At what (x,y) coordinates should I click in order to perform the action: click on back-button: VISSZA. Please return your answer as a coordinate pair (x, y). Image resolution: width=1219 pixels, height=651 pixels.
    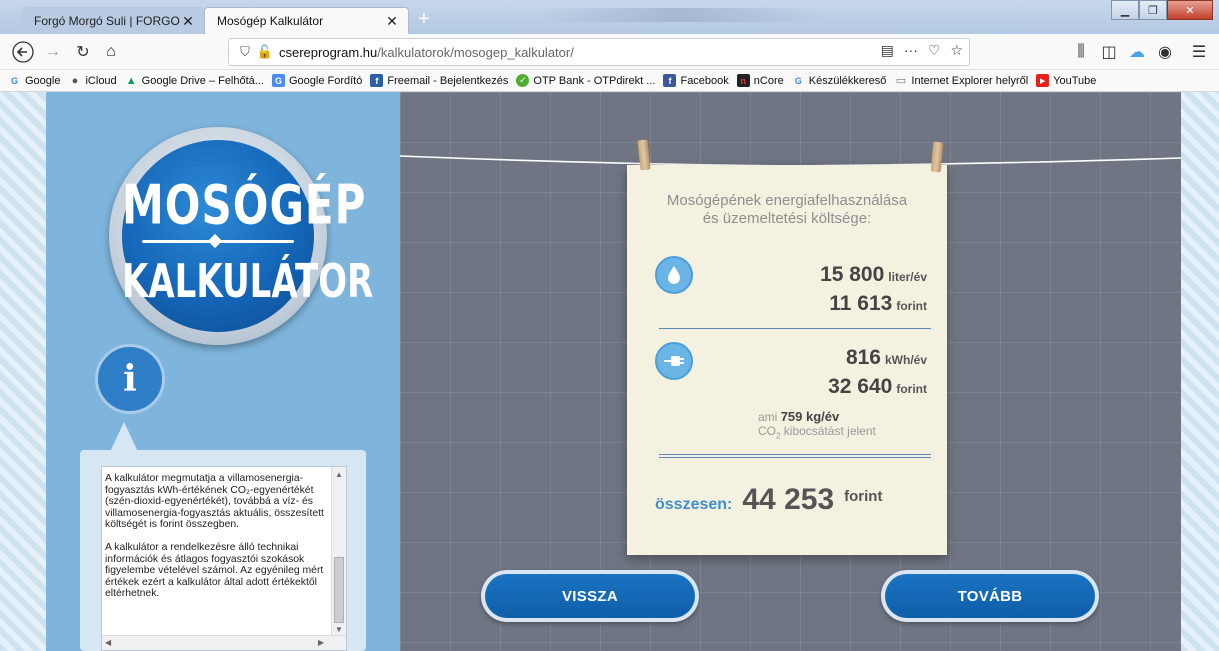
    Looking at the image, I should click on (590, 596).